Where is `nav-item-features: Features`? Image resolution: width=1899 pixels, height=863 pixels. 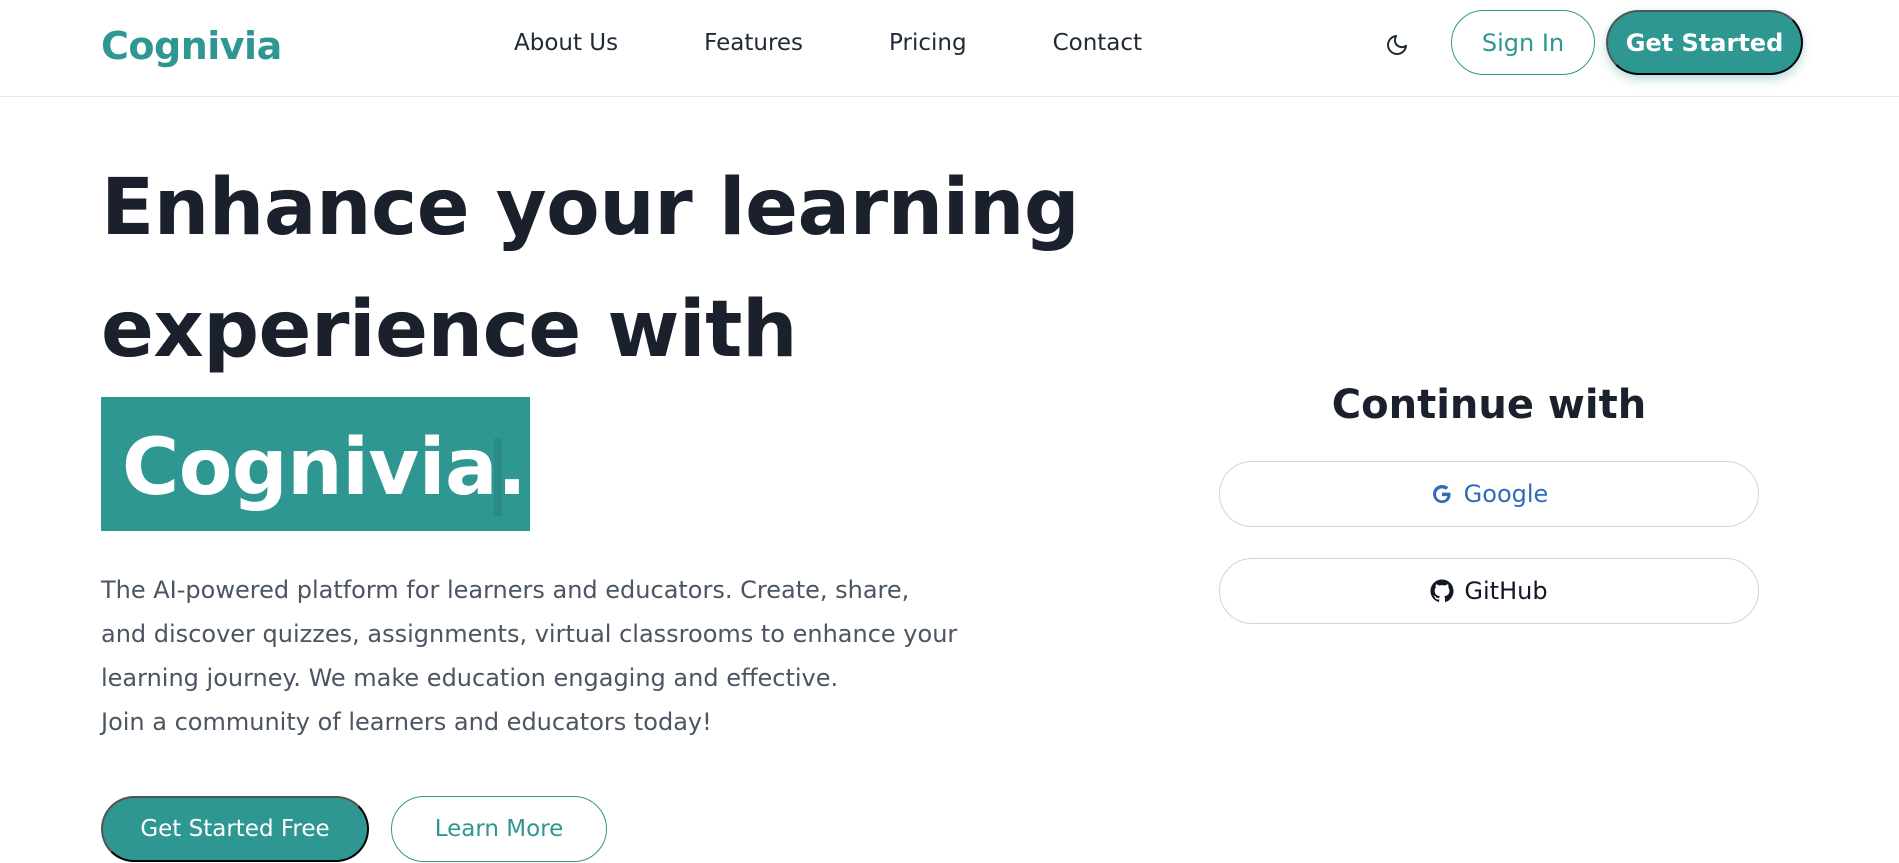
nav-item-features: Features is located at coordinates (753, 43).